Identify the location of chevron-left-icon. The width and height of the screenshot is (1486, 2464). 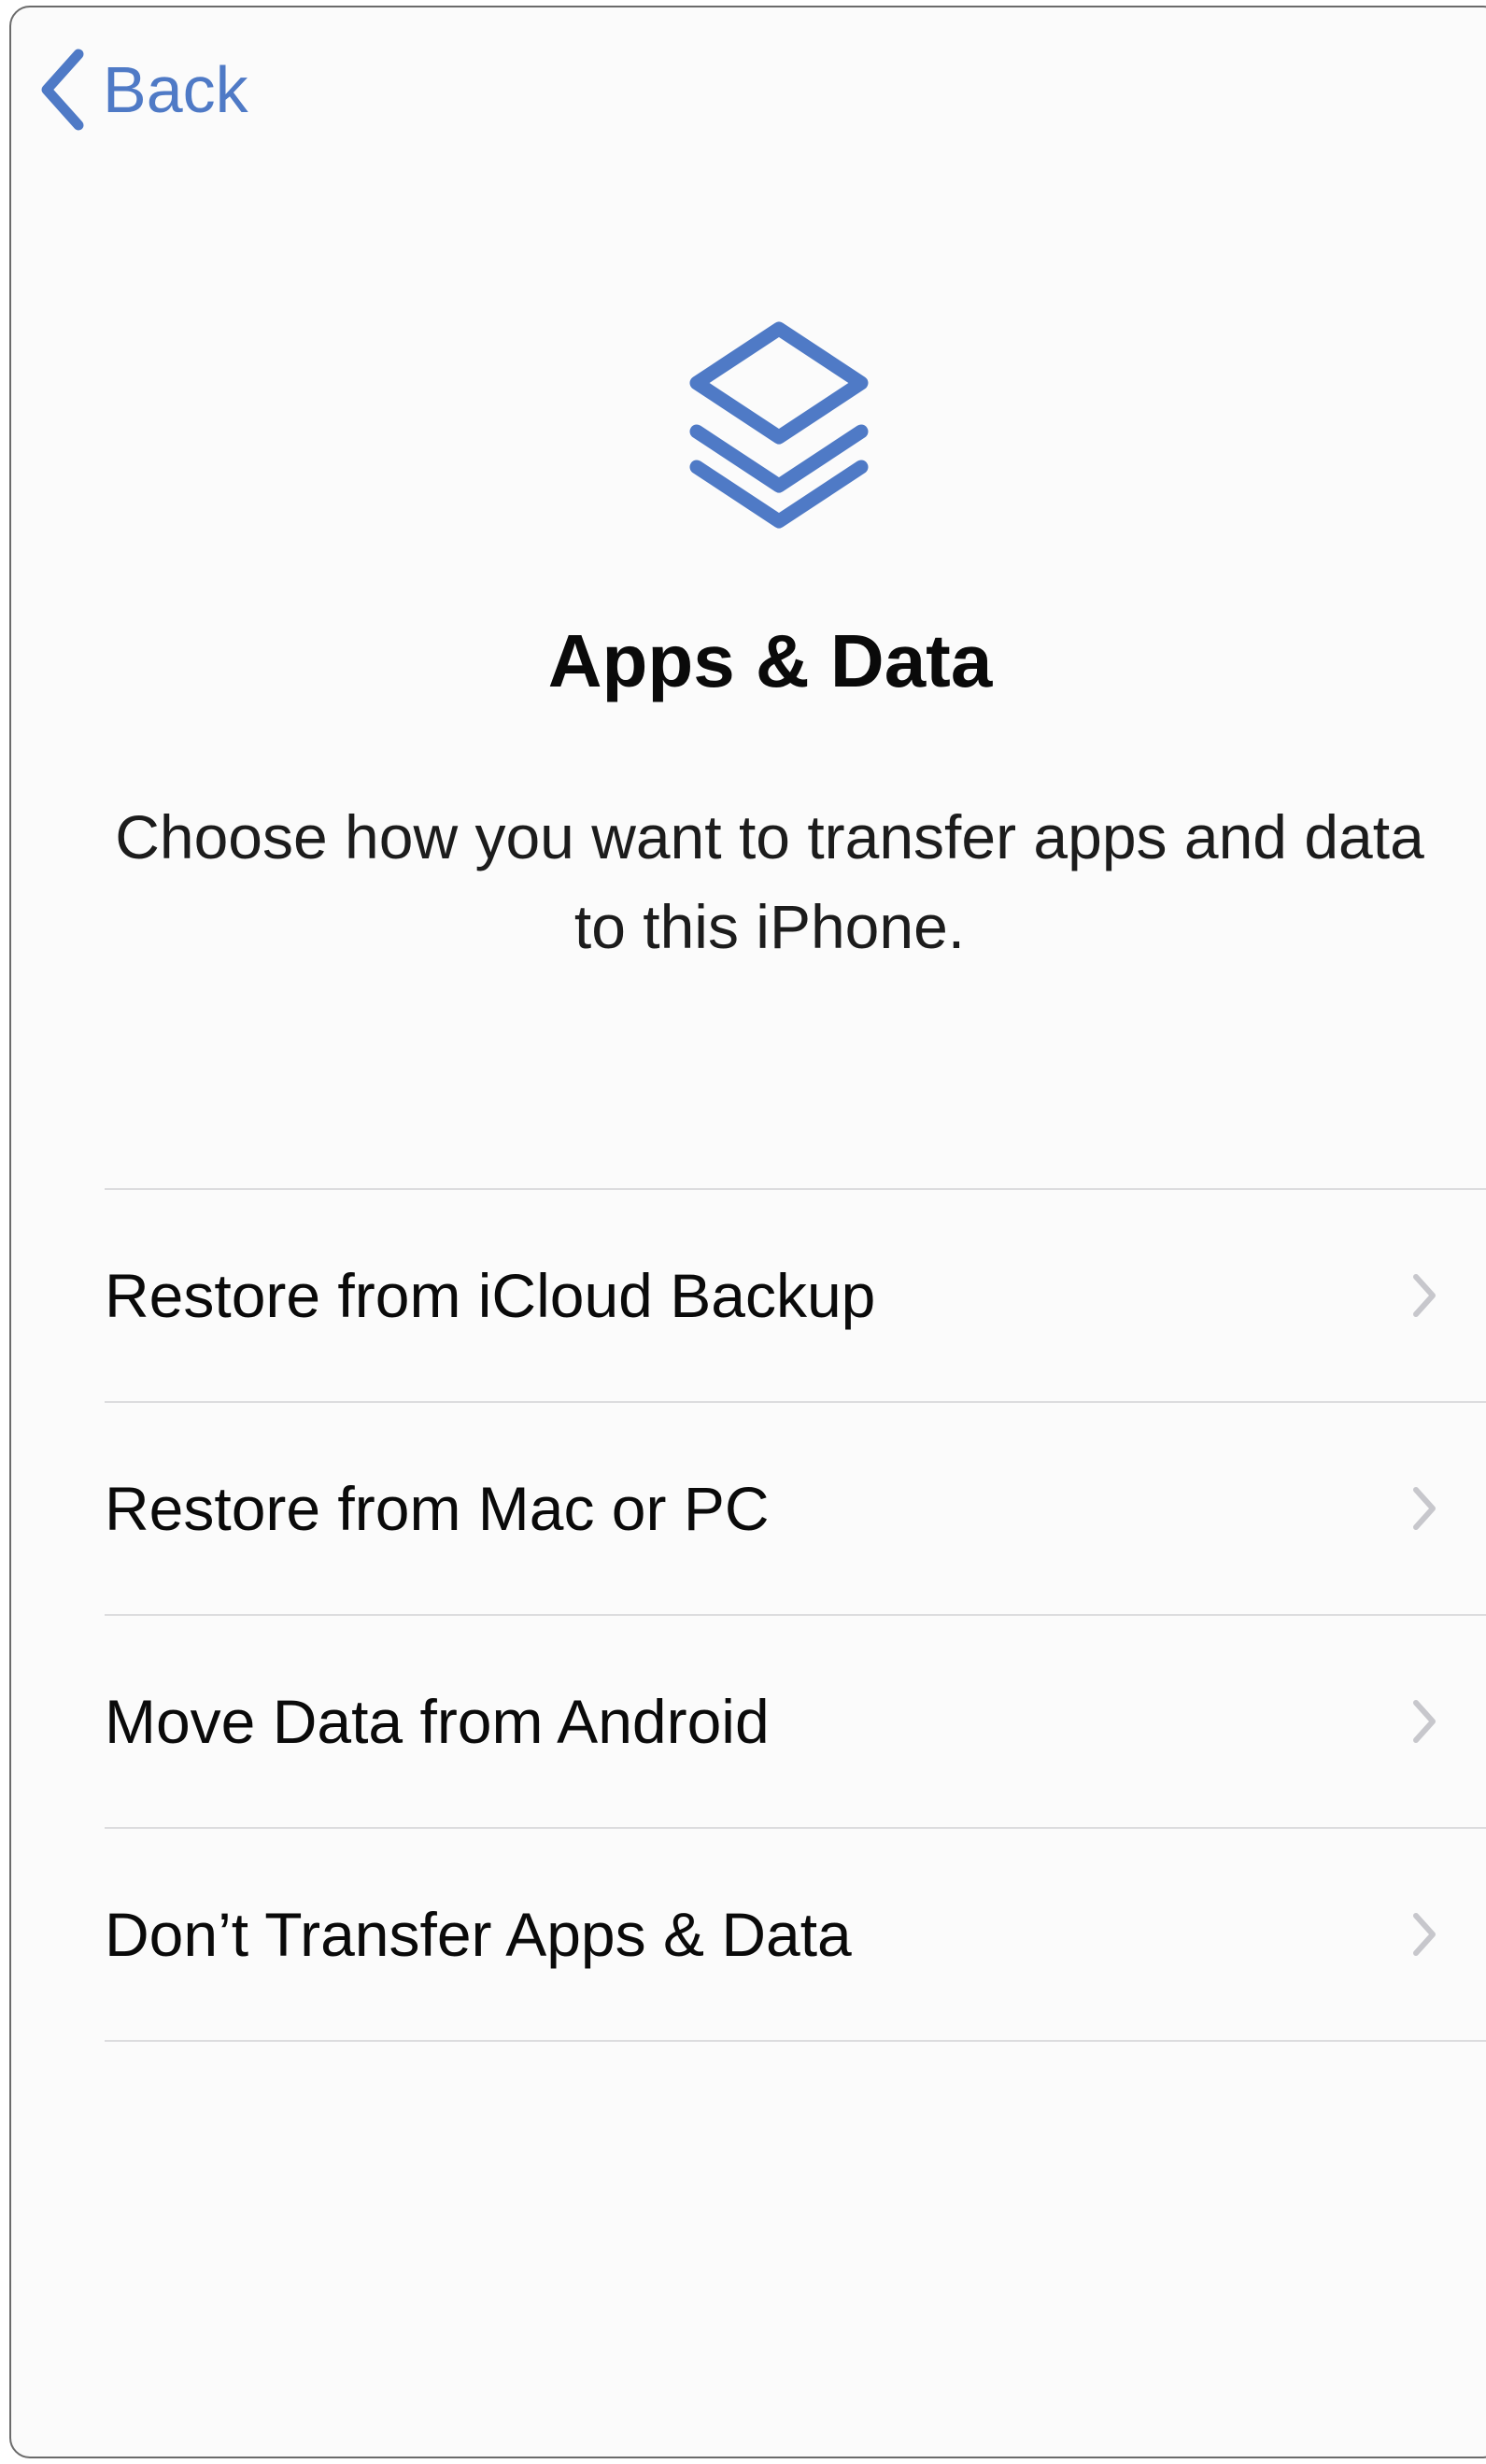
(63, 90).